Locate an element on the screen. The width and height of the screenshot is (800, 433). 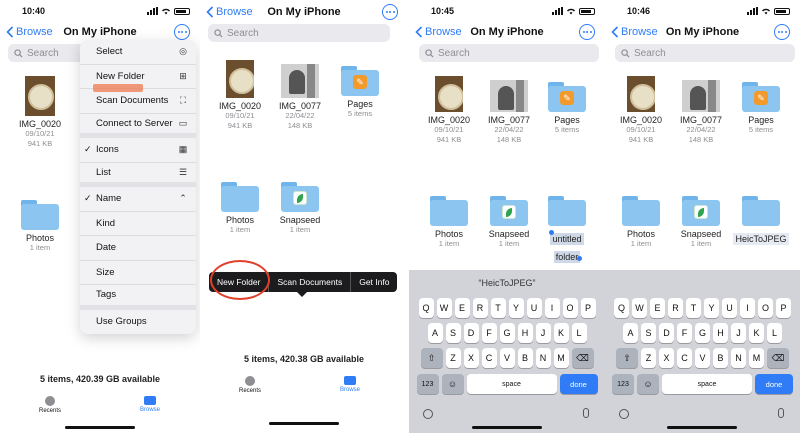
menu-item-use-groups: Use Groups is located at coordinates (138, 322).